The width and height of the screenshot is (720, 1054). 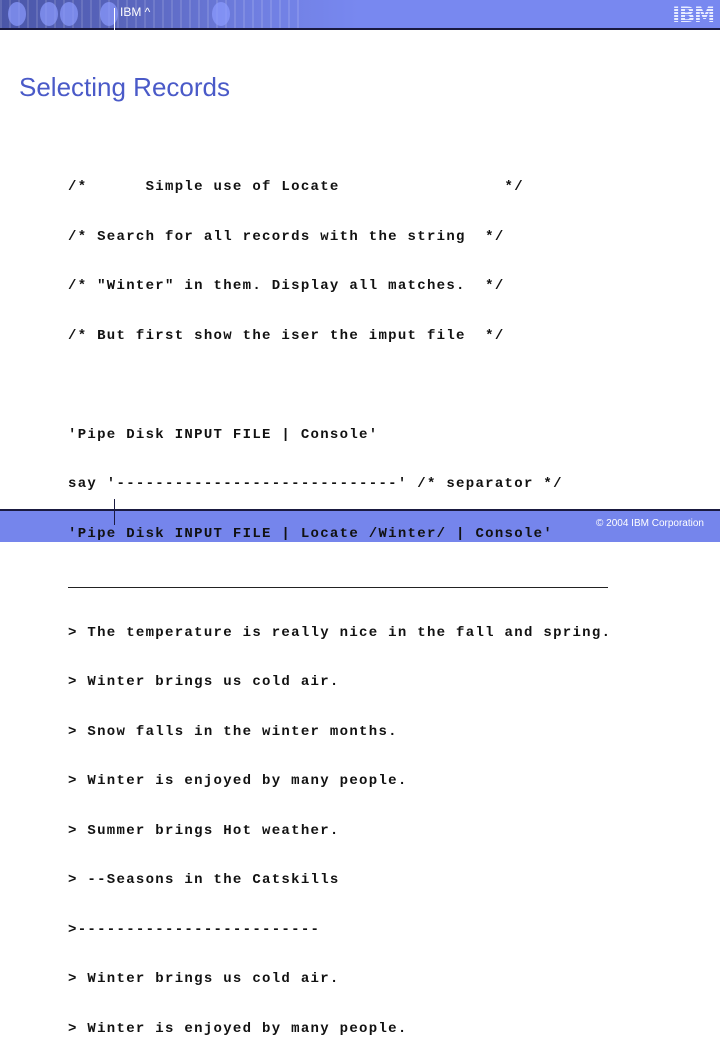 I want to click on output-line: >-------------------------, so click(x=194, y=929).